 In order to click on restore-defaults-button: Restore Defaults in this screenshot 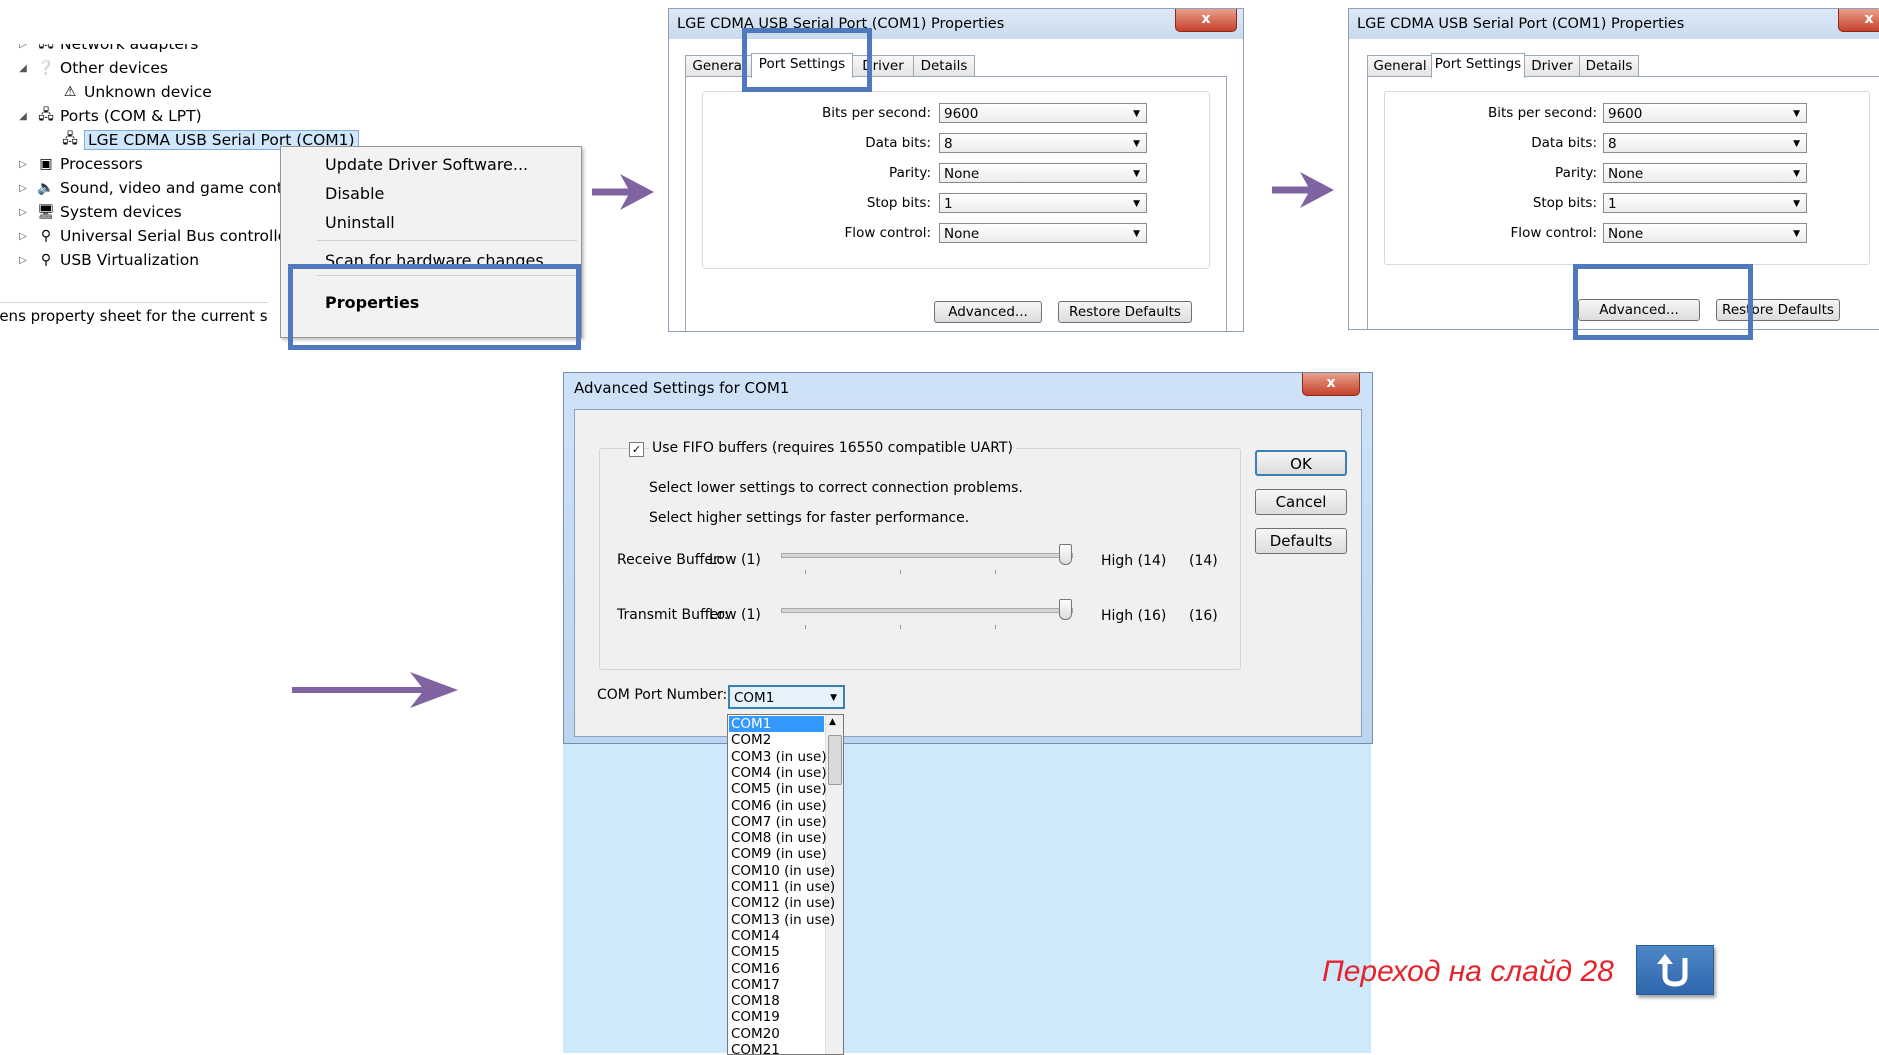, I will do `click(1125, 312)`.